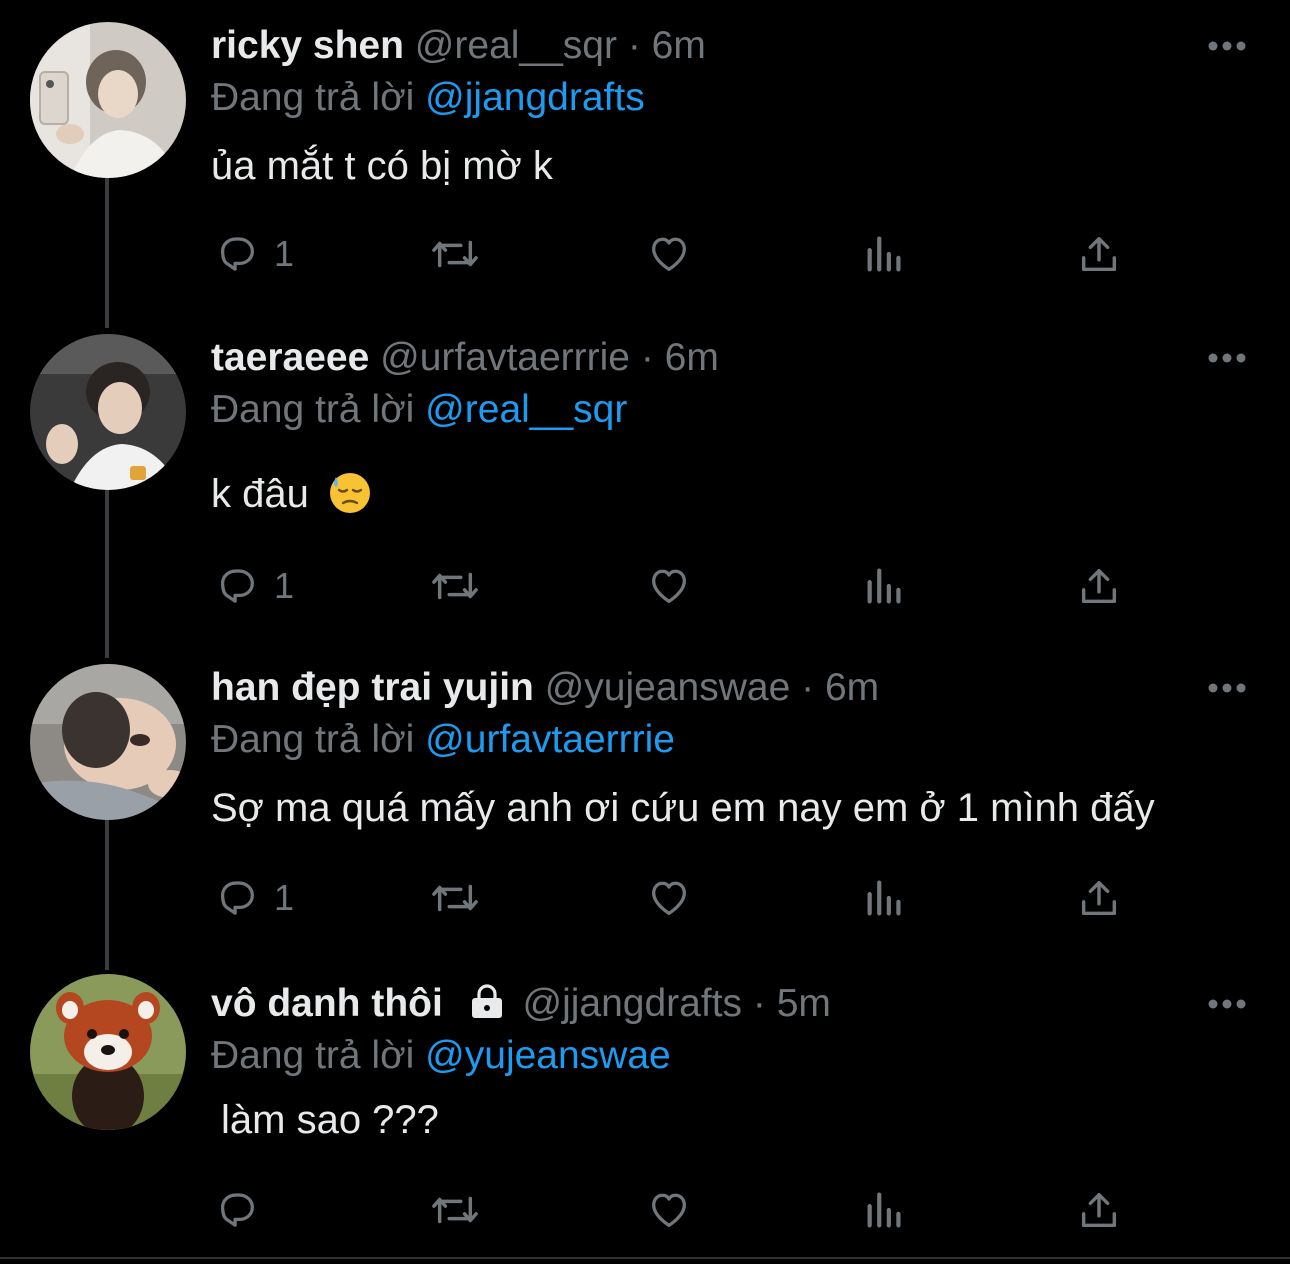  Describe the element at coordinates (307, 45) in the screenshot. I see `display-name: ricky shen` at that location.